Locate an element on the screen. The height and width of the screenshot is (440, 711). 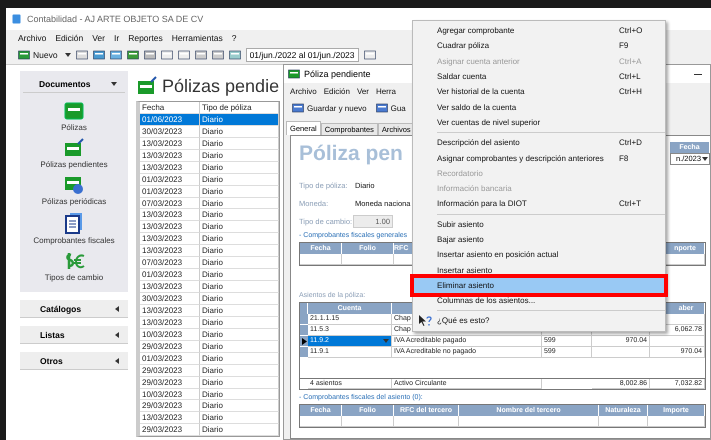
nav-item: Tipos de cambio is located at coordinates (74, 266).